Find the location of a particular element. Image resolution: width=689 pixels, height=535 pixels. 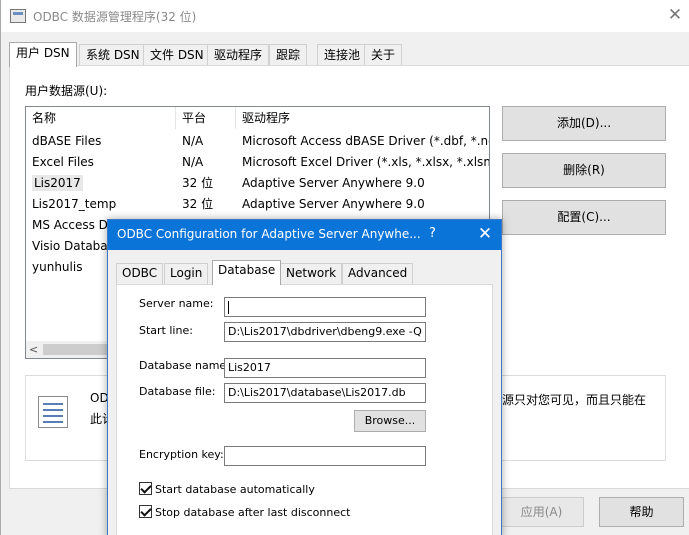

tab-database: Database is located at coordinates (247, 272).